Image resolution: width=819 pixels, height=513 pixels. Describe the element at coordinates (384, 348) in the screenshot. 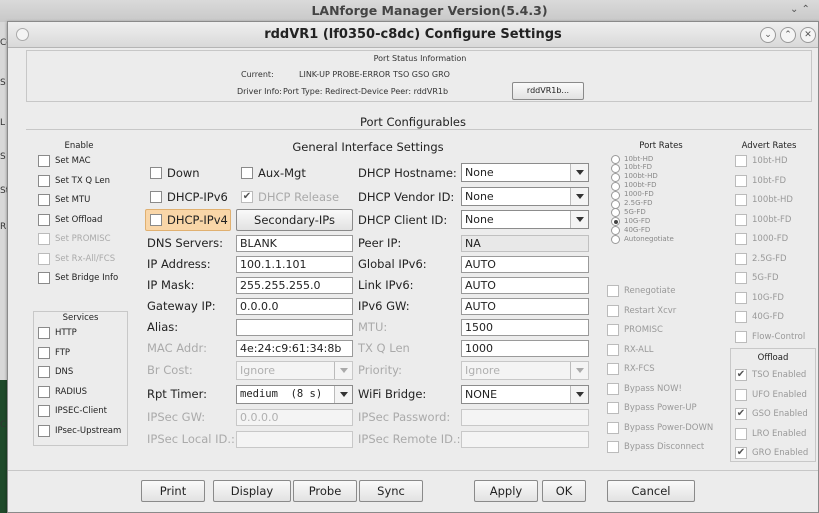

I see `tx-q-len-label: TX Q Len` at that location.